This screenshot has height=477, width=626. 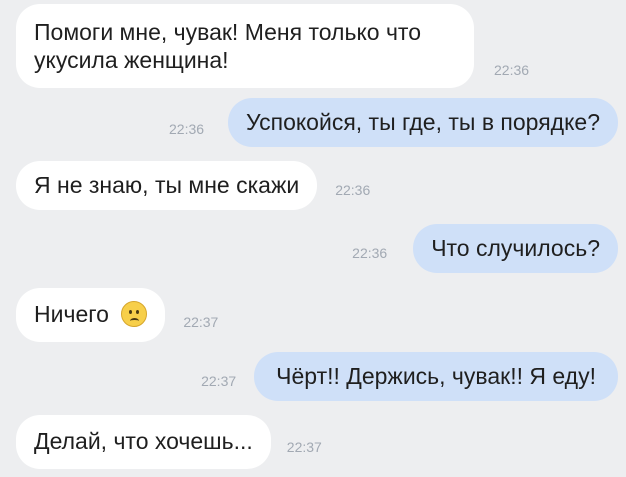 I want to click on message-row-incoming: Я не знаю, ты мне скажи 22:36, so click(x=193, y=185).